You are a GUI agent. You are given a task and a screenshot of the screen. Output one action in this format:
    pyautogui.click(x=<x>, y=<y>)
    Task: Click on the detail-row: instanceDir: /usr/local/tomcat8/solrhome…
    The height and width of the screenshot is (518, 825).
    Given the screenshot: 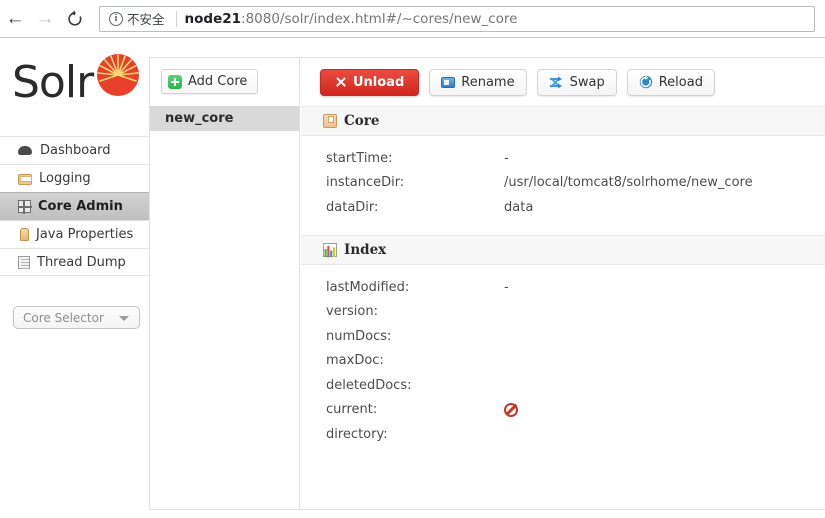 What is the action you would take?
    pyautogui.click(x=563, y=183)
    